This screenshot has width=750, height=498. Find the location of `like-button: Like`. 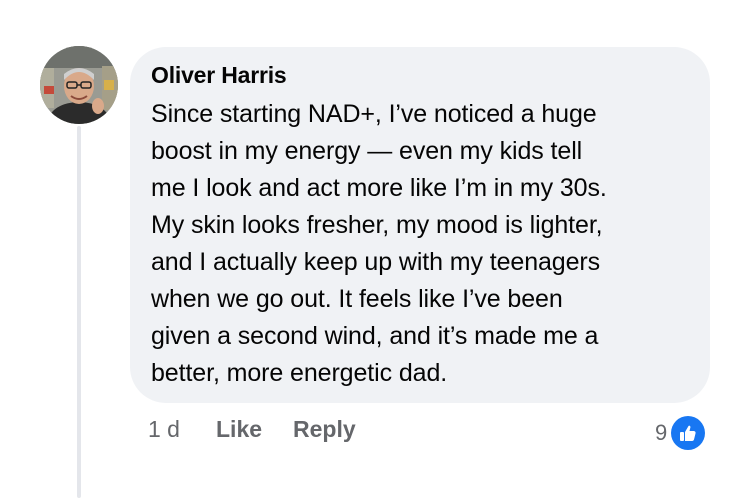

like-button: Like is located at coordinates (239, 429).